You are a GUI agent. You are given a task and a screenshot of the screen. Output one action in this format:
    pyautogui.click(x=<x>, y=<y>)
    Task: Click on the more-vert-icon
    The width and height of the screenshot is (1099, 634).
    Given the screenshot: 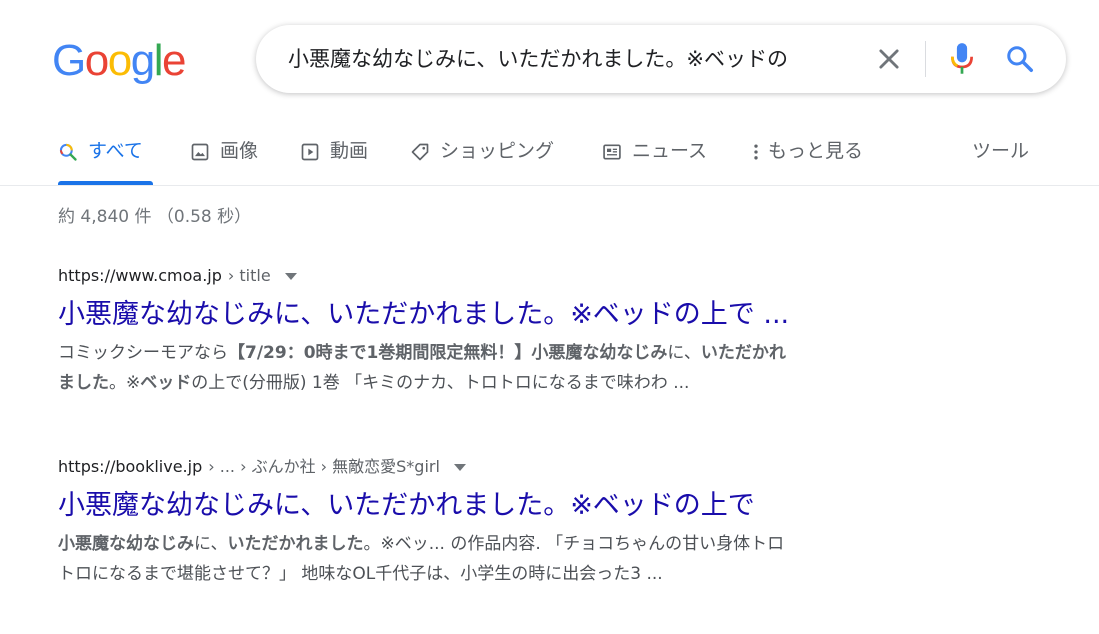 What is the action you would take?
    pyautogui.click(x=756, y=152)
    